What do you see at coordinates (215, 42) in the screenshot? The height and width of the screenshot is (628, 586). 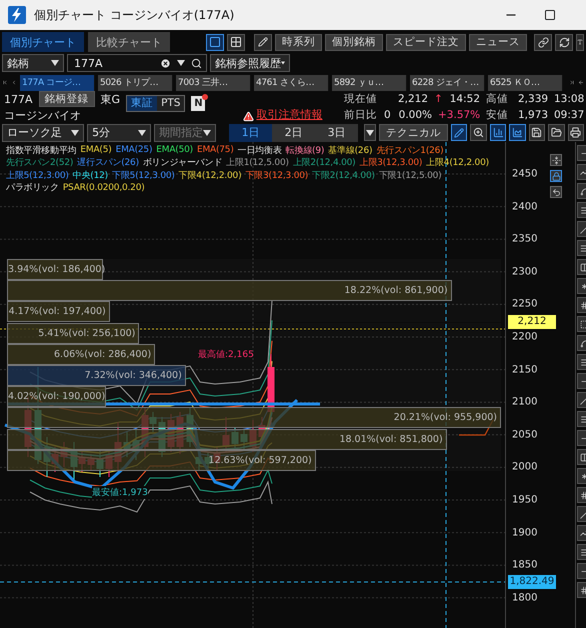 I see `single-layout-button` at bounding box center [215, 42].